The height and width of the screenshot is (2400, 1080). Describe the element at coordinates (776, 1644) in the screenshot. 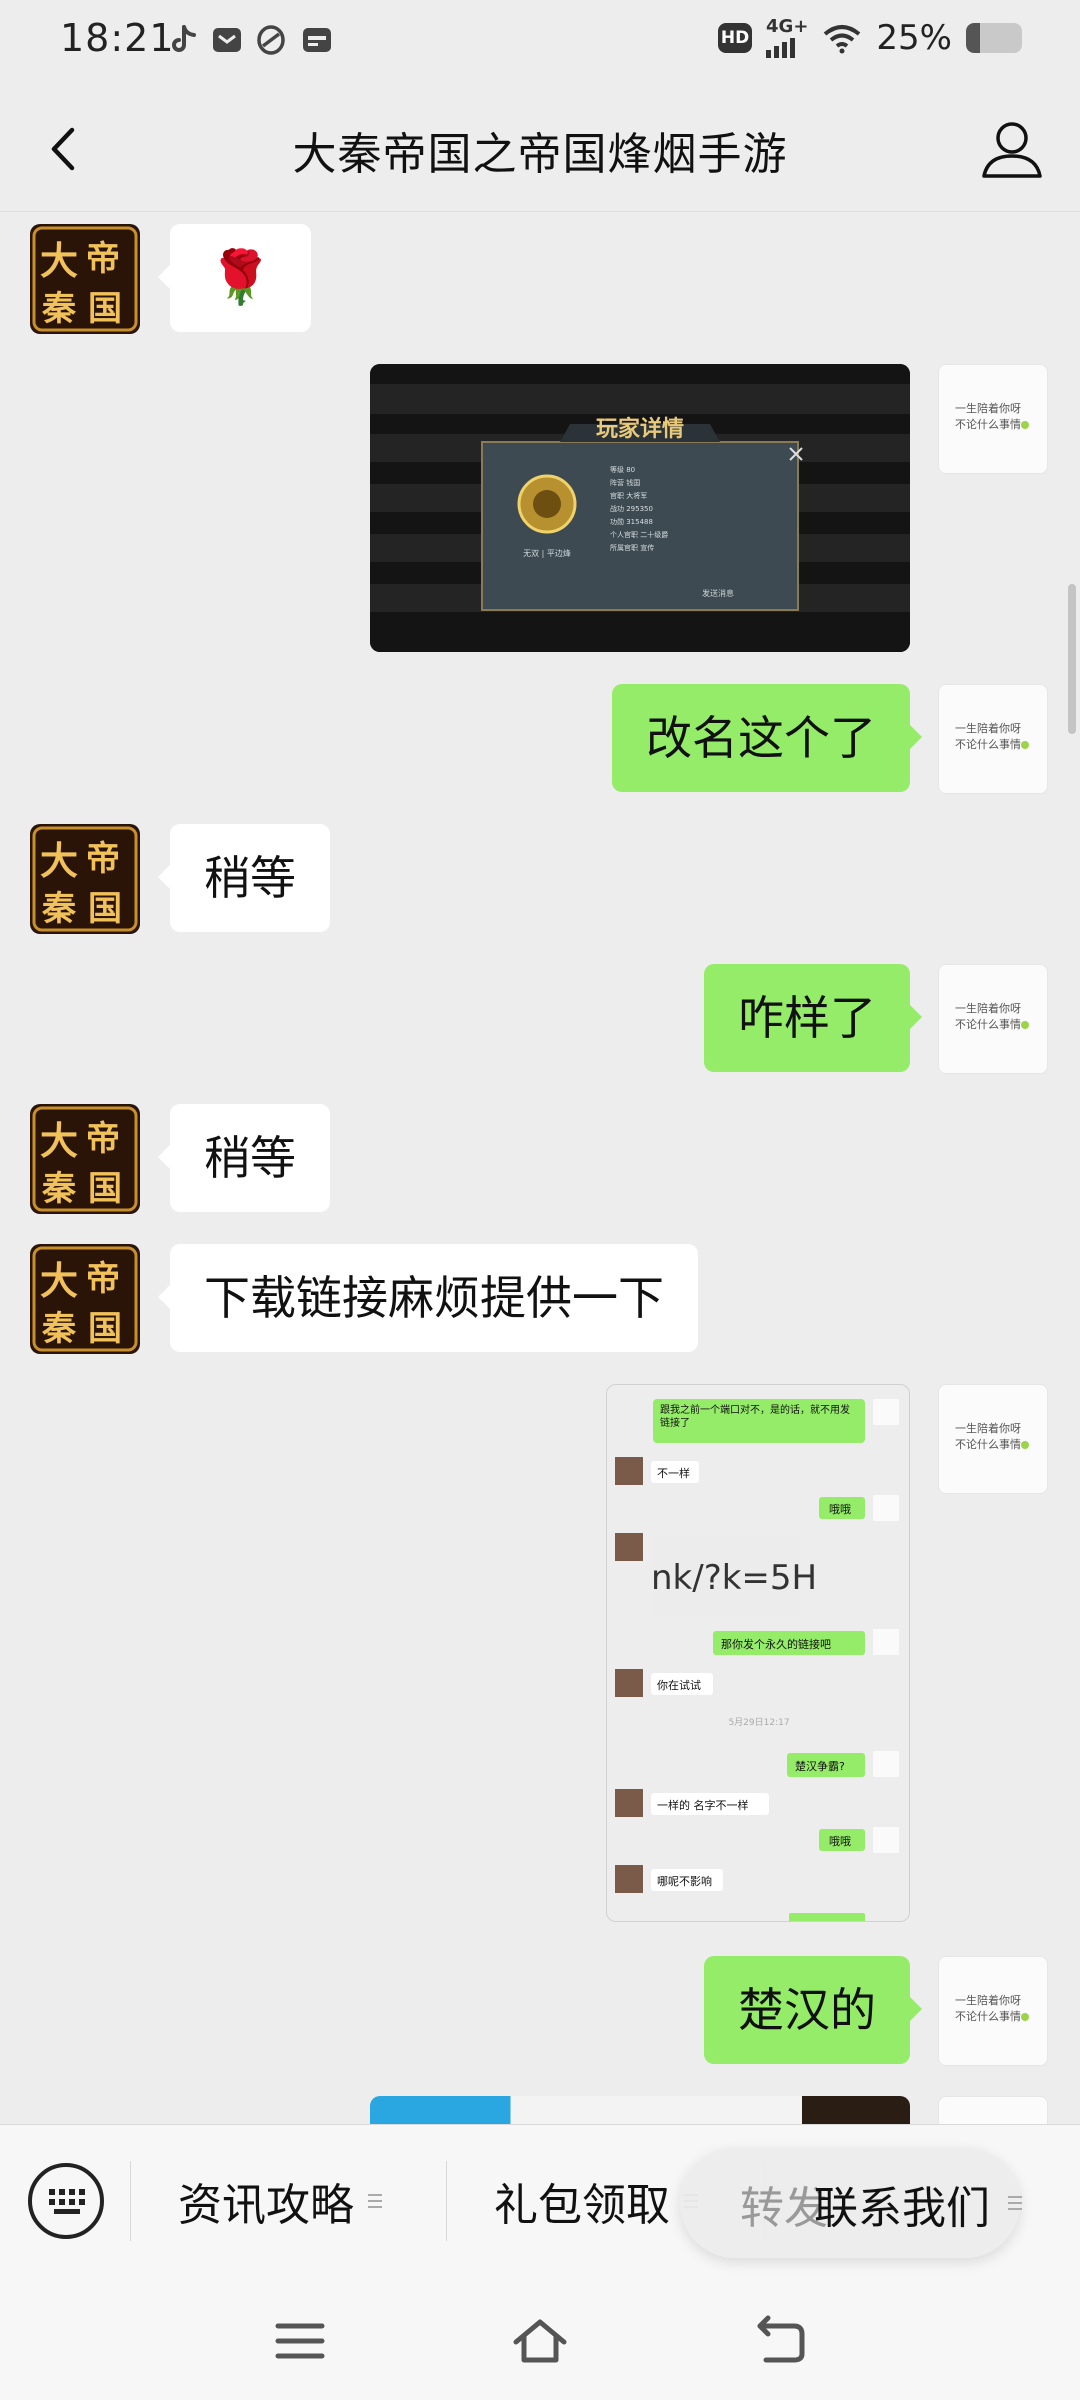

I see `screenshot-message: 那你发个永久的链接吧` at that location.